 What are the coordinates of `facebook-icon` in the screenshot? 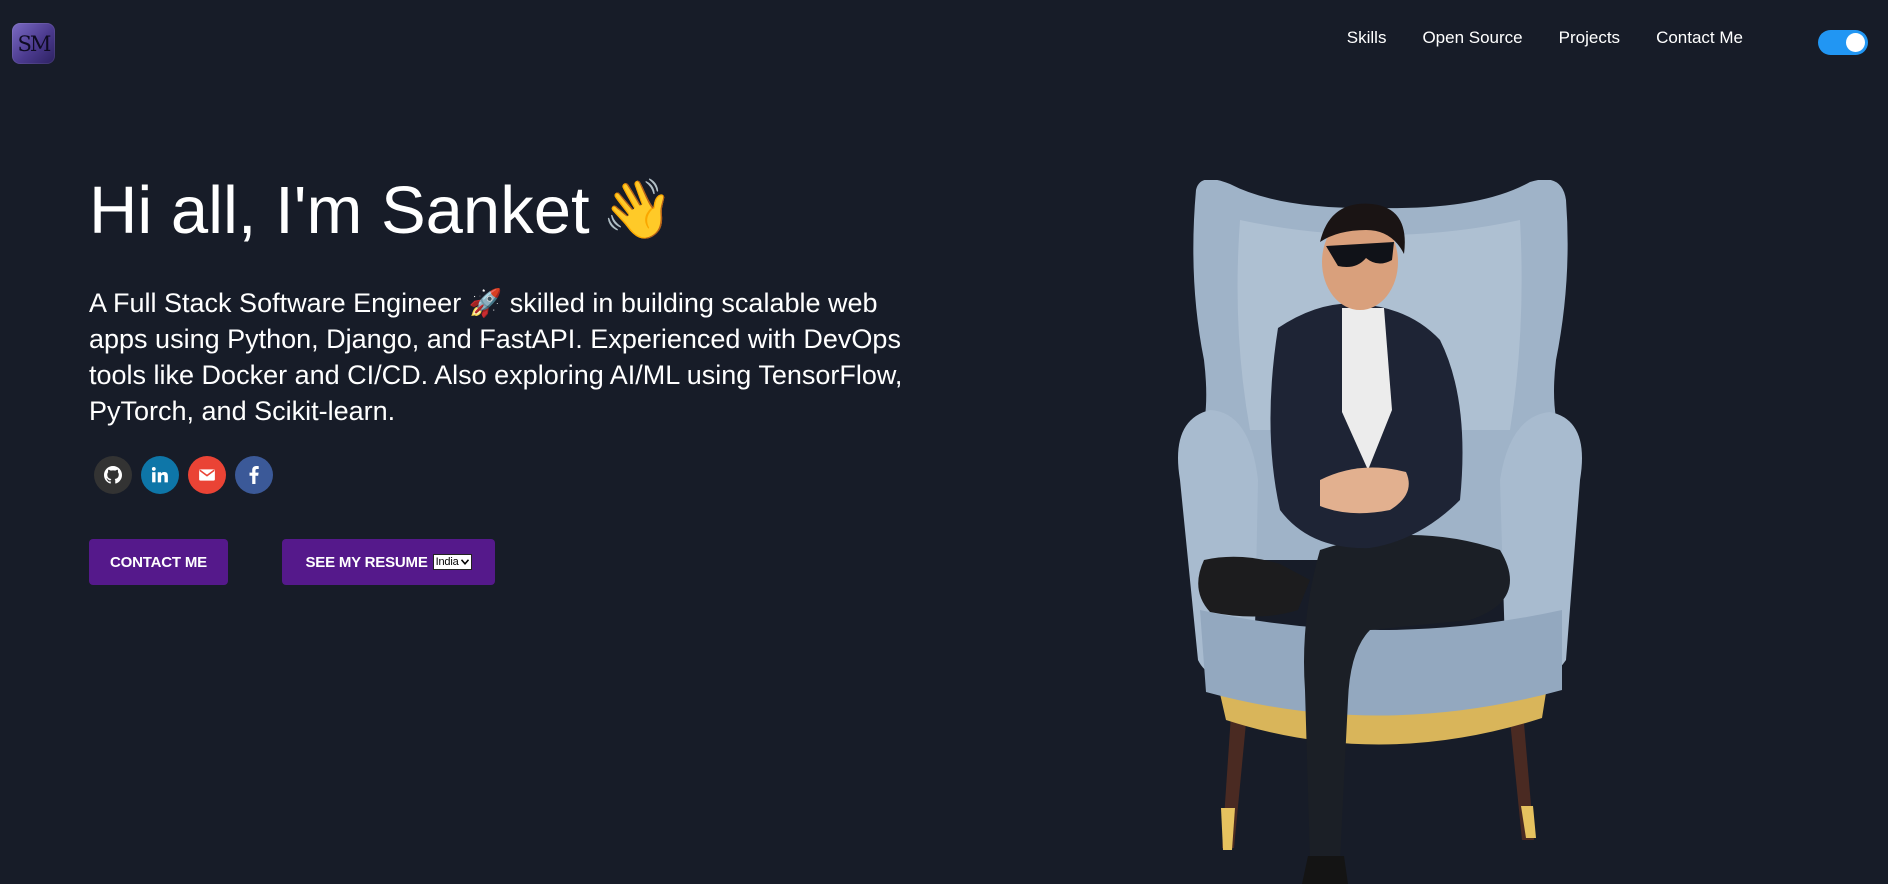 It's located at (254, 475).